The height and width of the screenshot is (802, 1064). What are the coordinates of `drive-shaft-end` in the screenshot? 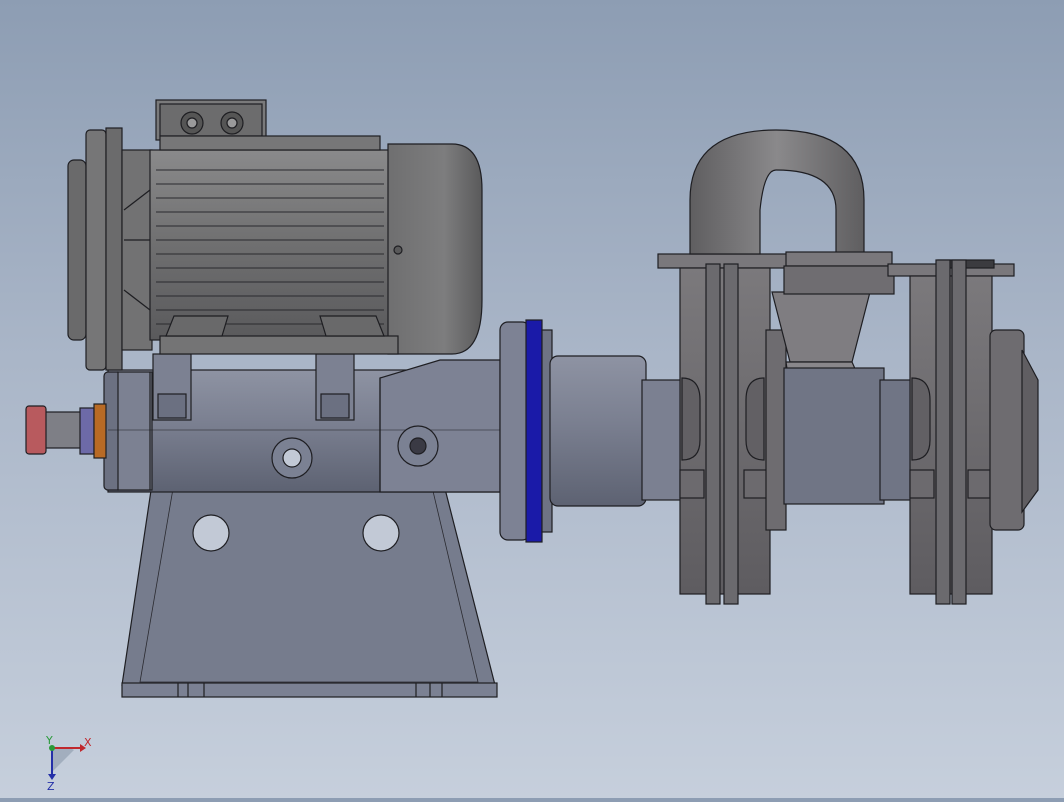 It's located at (66, 431).